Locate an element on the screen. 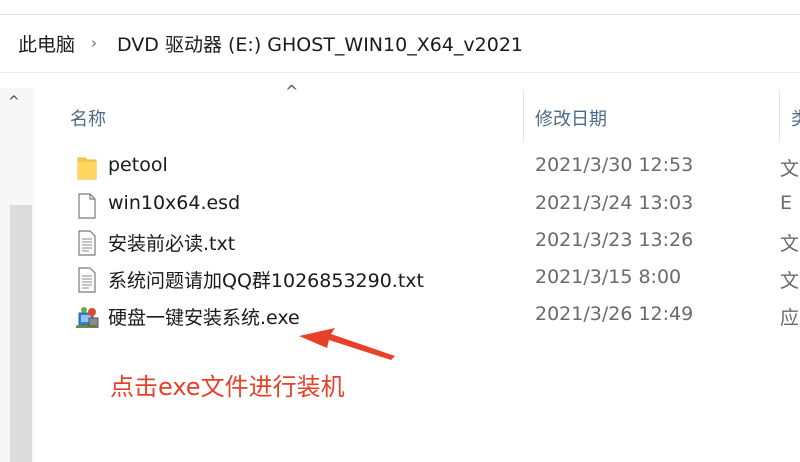 This screenshot has height=462, width=800. file-row-installer-exe: 硬盘一键安装系统.exe 2021/3/26 12:49 应 is located at coordinates (435, 317).